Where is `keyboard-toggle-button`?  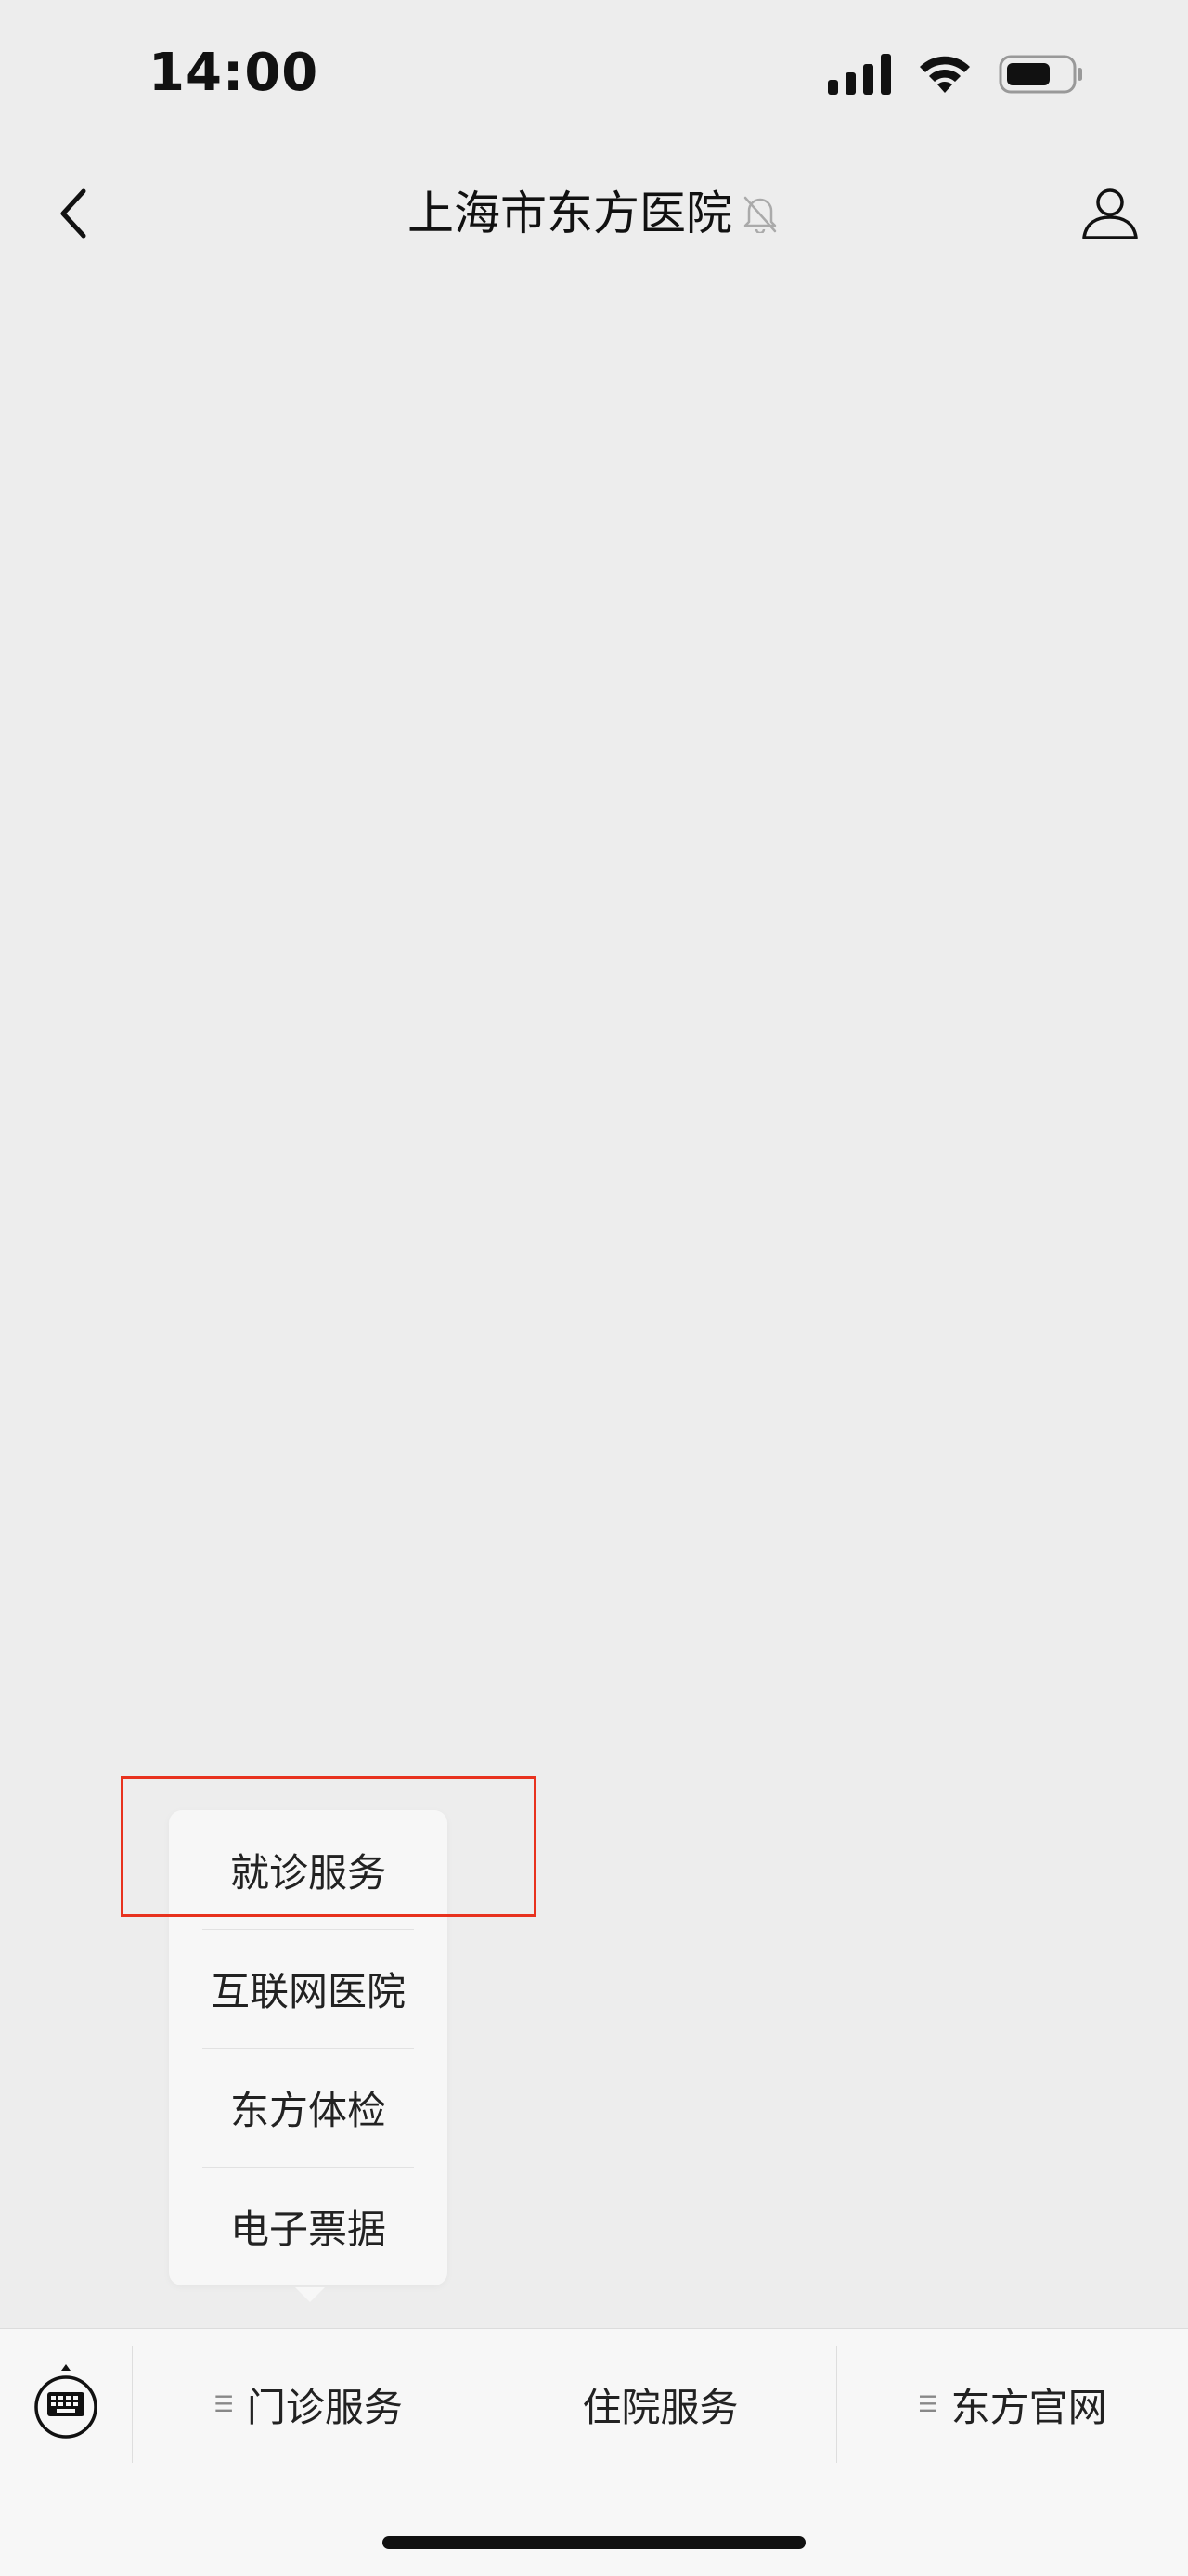
keyboard-toggle-button is located at coordinates (66, 2403).